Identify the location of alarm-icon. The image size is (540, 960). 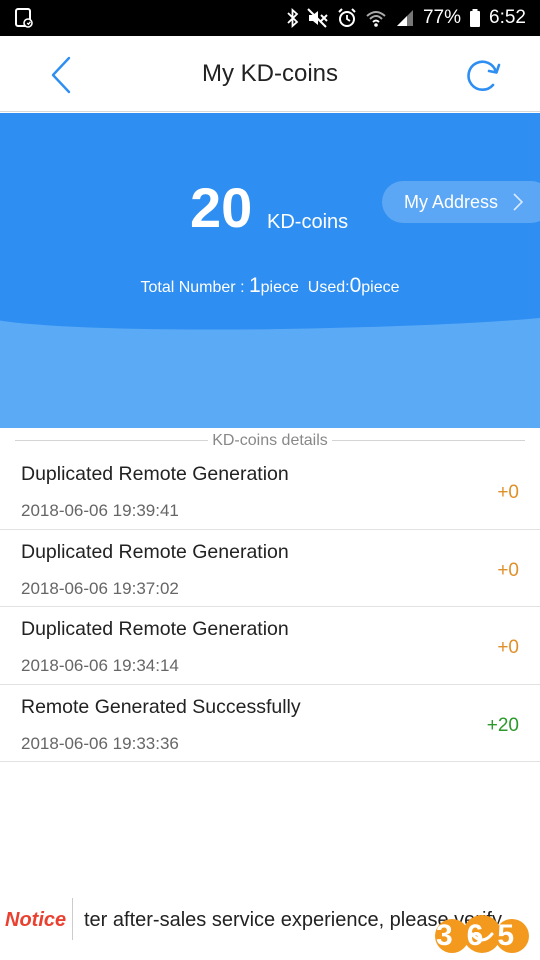
(347, 17).